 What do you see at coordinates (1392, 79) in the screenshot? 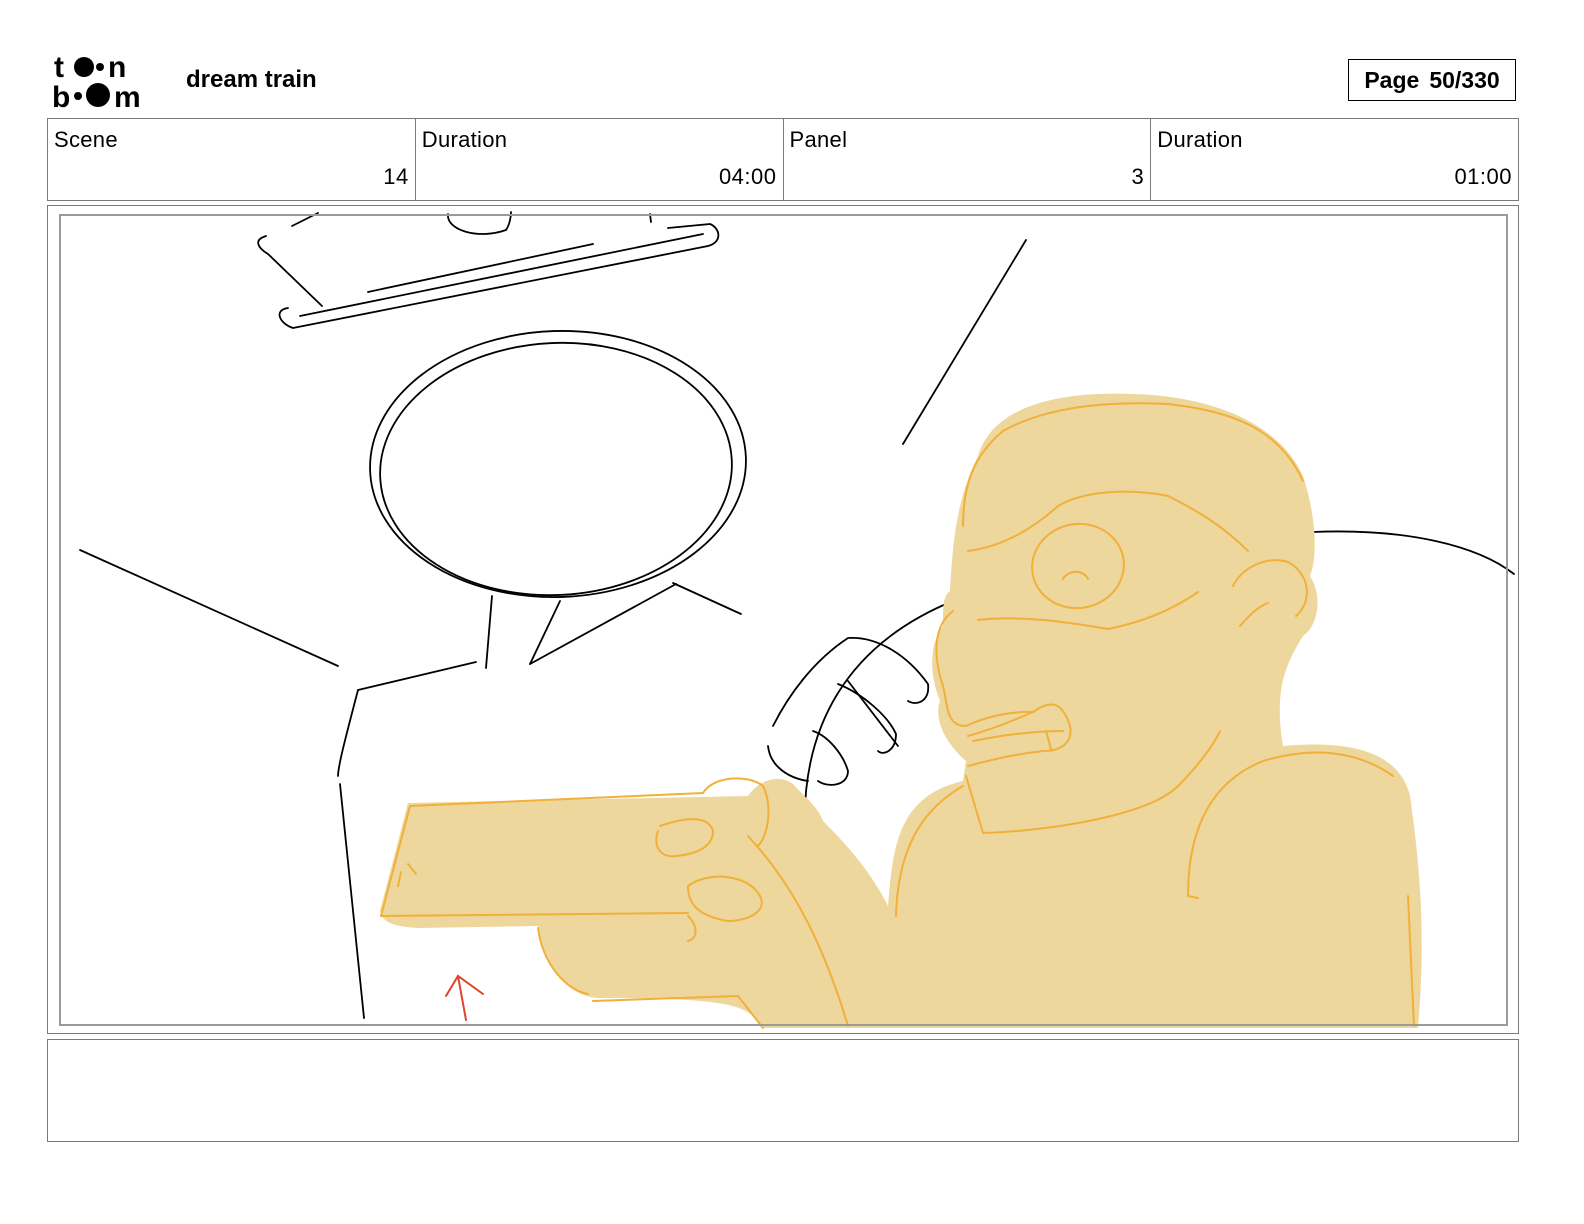
I see `page-label: Page` at bounding box center [1392, 79].